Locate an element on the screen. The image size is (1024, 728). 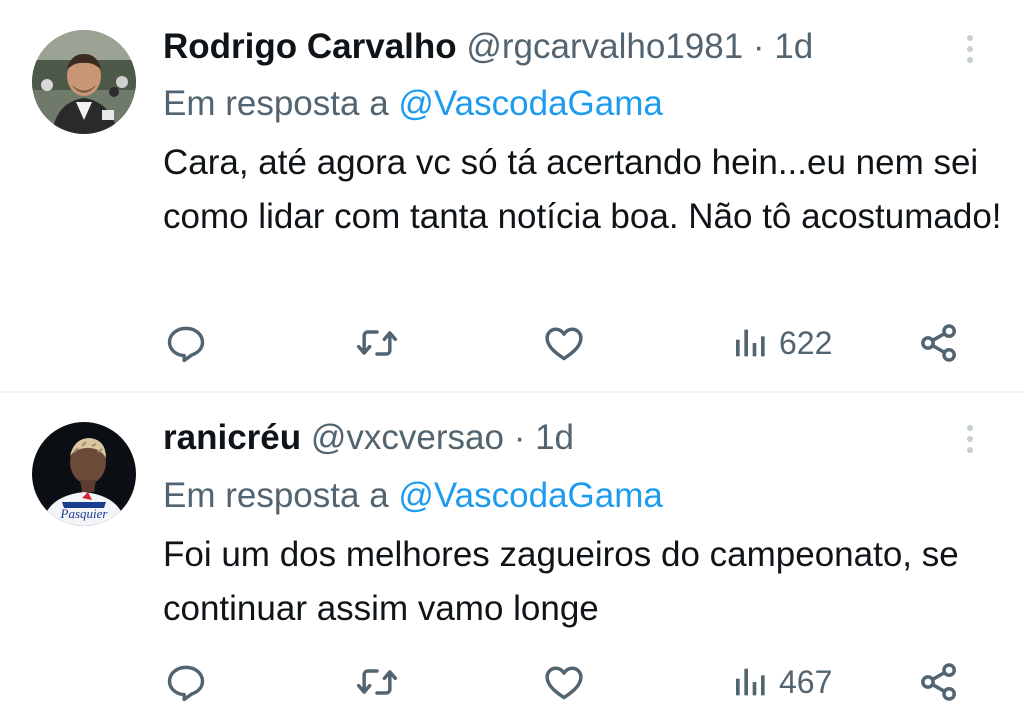
views-count: 622 is located at coordinates (806, 342).